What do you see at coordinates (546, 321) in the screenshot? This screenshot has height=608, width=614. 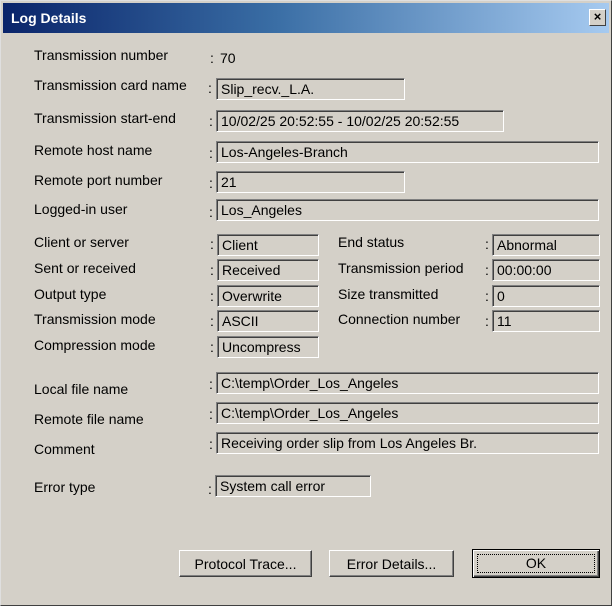 I see `connection-number-field: 11` at bounding box center [546, 321].